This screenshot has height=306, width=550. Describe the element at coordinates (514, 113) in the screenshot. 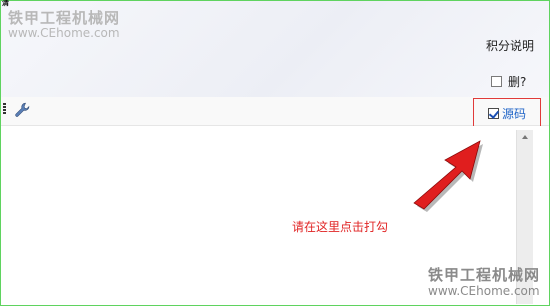

I see `source-code-label: 源码` at that location.